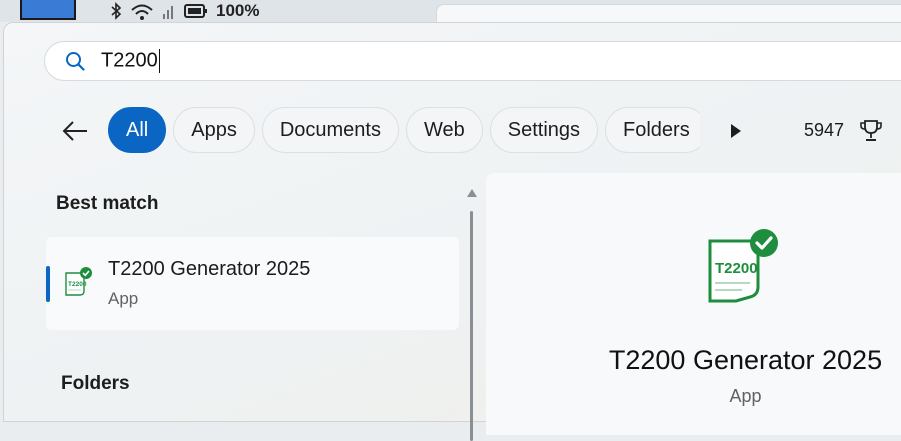 This screenshot has width=901, height=441. What do you see at coordinates (168, 12) in the screenshot?
I see `signal-icon` at bounding box center [168, 12].